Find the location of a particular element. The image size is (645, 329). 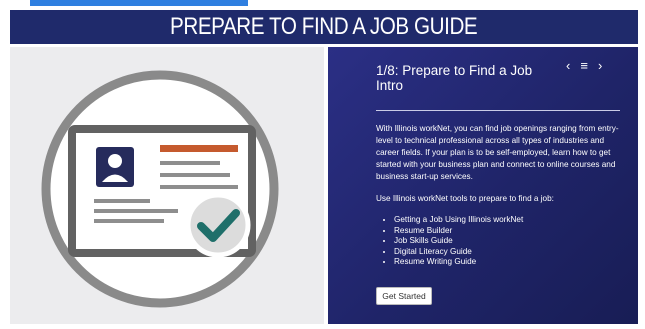

check-badge is located at coordinates (218, 225).